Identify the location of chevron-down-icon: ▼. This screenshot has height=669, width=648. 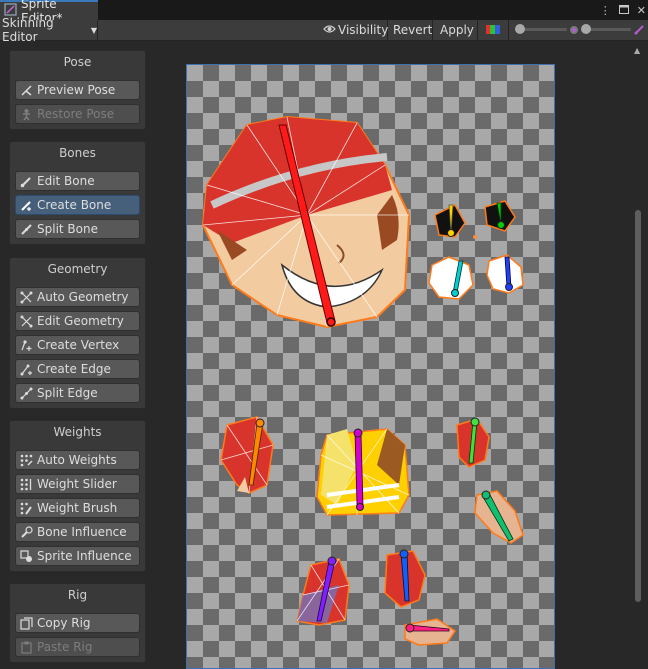
(93, 30).